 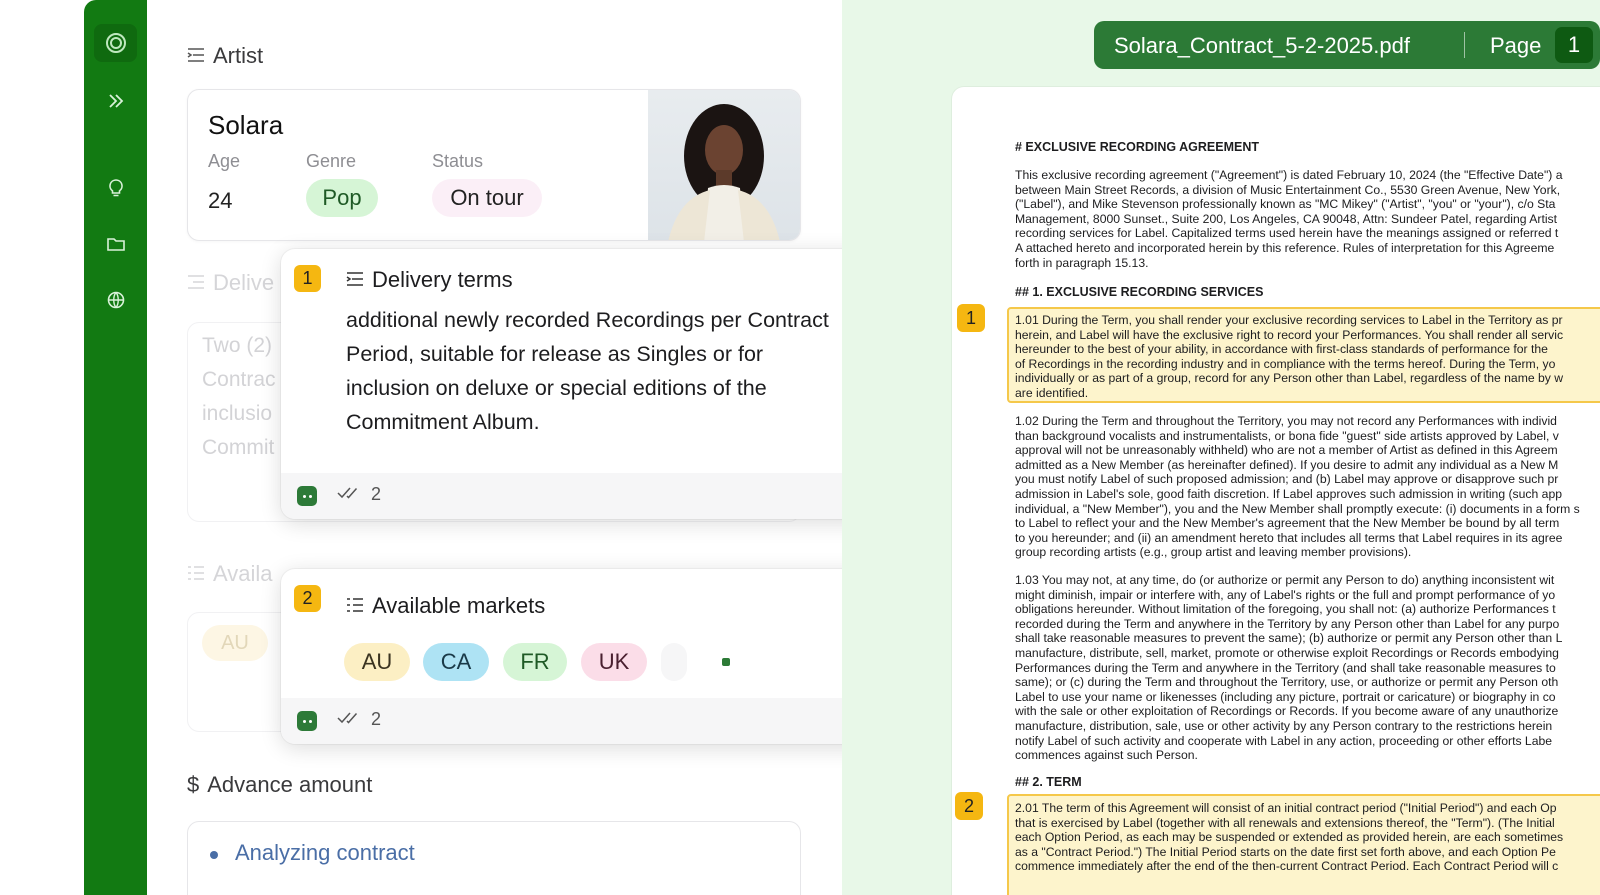 What do you see at coordinates (237, 345) in the screenshot?
I see `delivery-faded-line-1: Two (2)` at bounding box center [237, 345].